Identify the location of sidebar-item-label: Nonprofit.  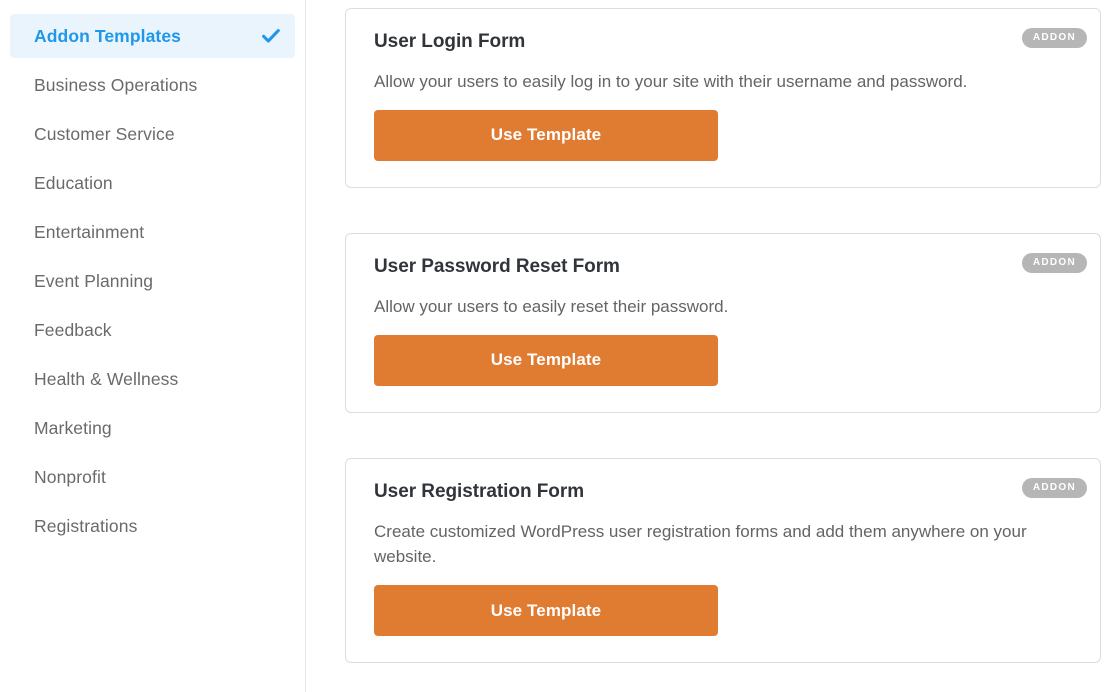
(70, 476).